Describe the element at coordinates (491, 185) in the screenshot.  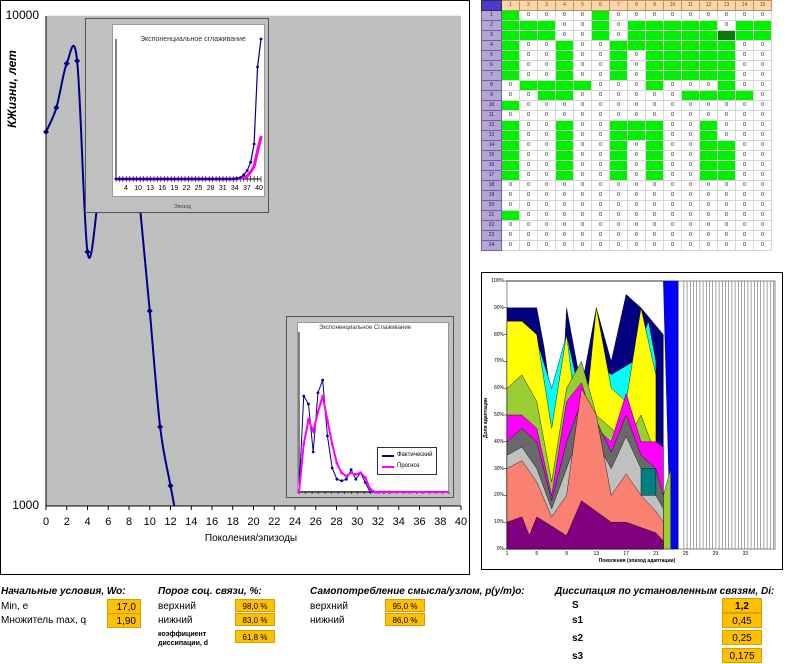
I see `matrix-row-header: 18` at that location.